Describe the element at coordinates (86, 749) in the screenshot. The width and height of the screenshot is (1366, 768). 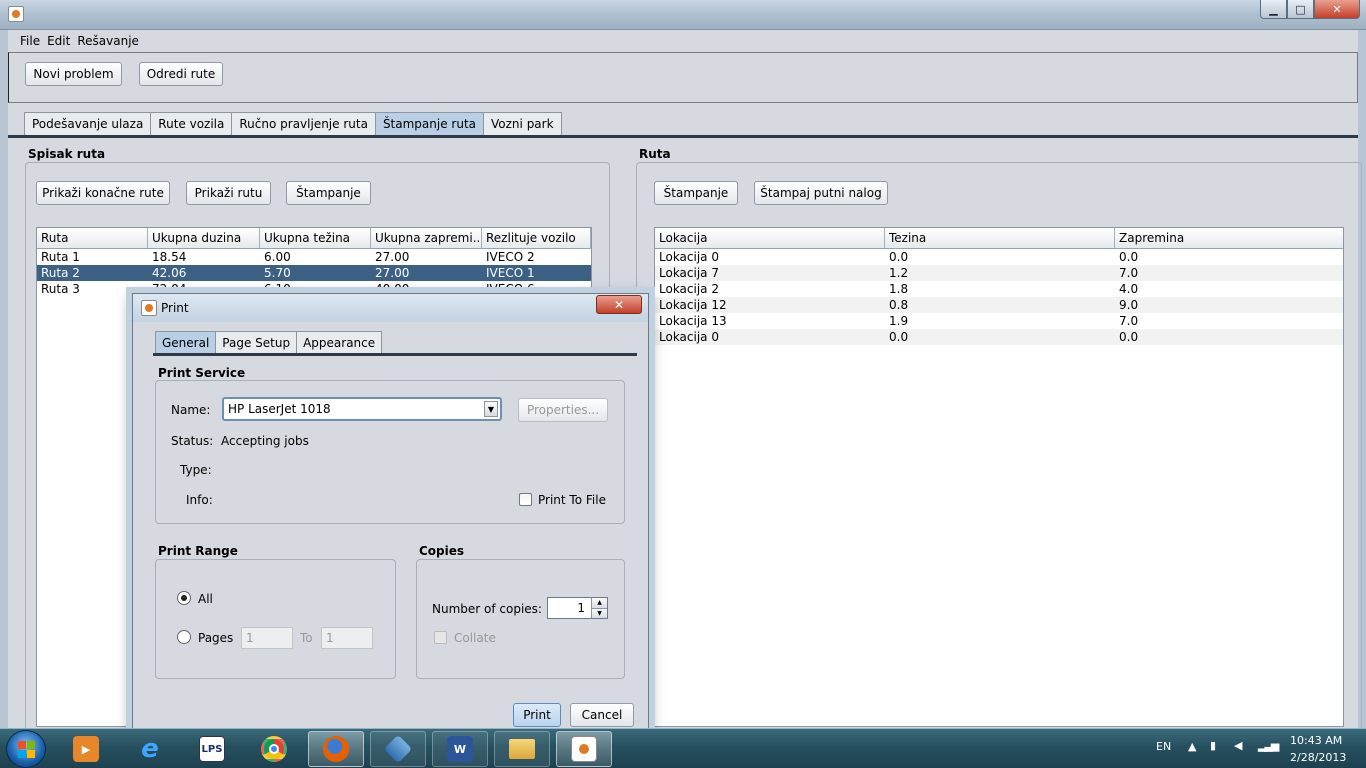
I see `media-player-taskbar-button: ▶` at that location.